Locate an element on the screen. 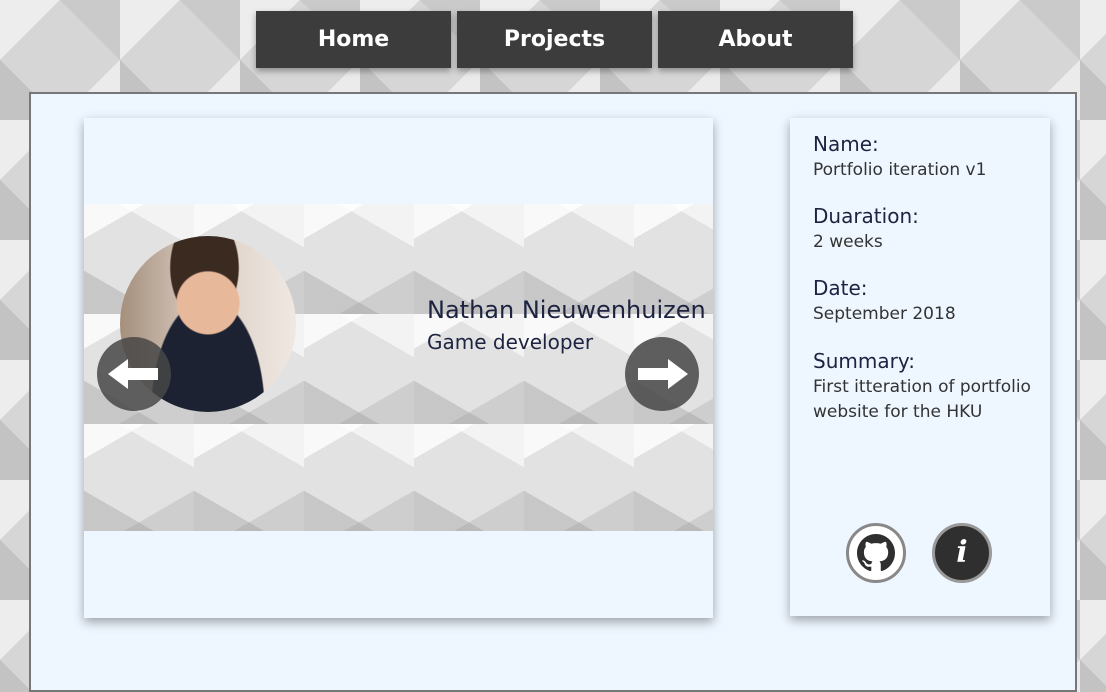 This screenshot has width=1106, height=692. github-button is located at coordinates (876, 553).